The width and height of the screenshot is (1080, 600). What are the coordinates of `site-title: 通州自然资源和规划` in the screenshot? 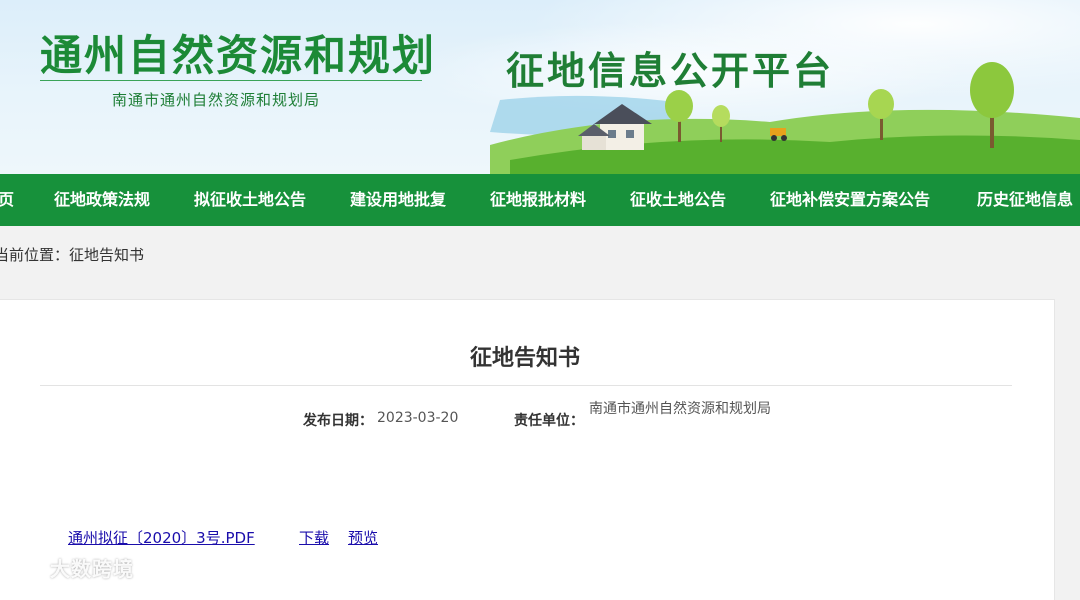 It's located at (238, 55).